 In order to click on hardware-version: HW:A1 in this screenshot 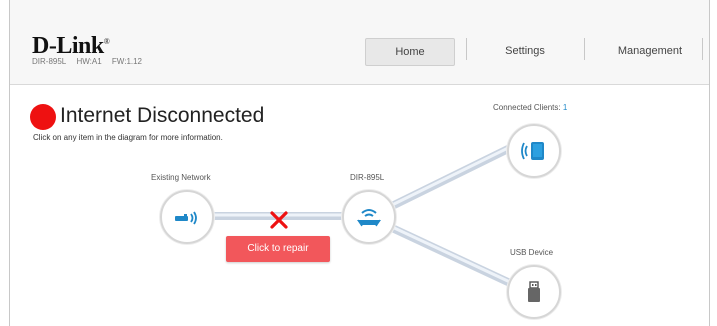, I will do `click(89, 61)`.